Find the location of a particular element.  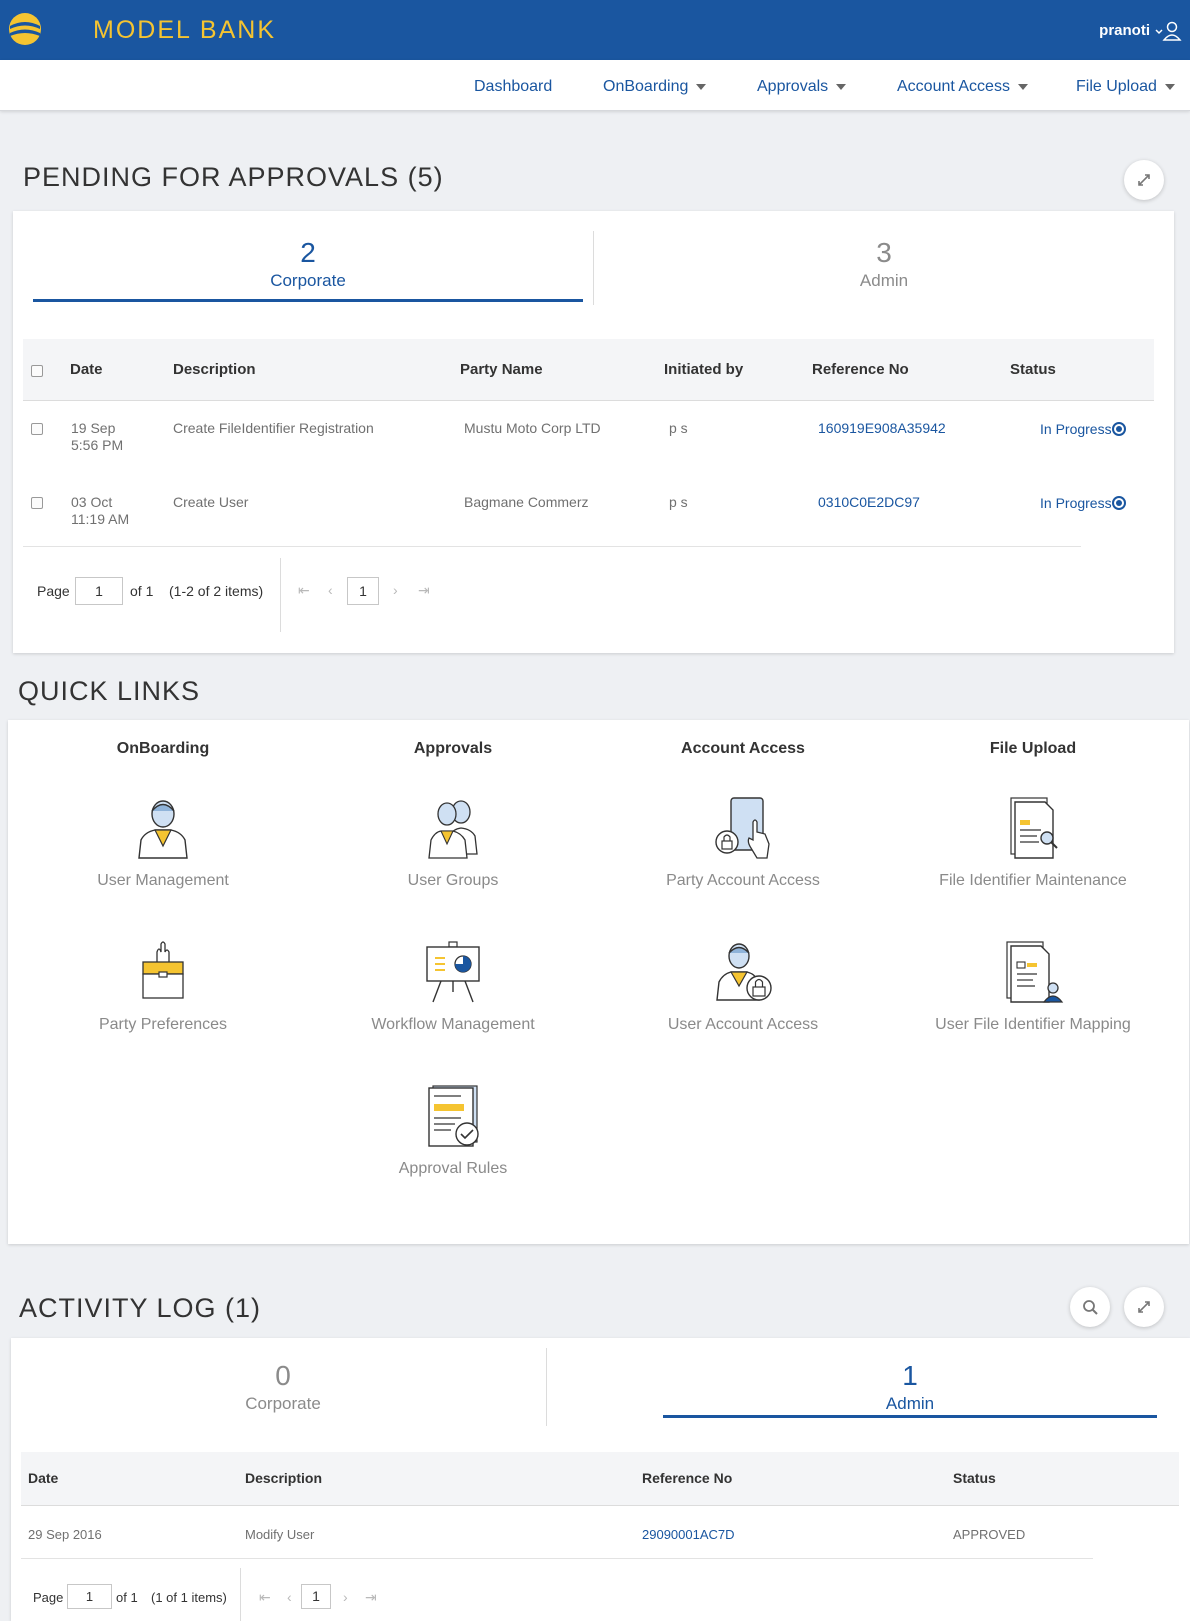

presentation-board-icon is located at coordinates (453, 972).